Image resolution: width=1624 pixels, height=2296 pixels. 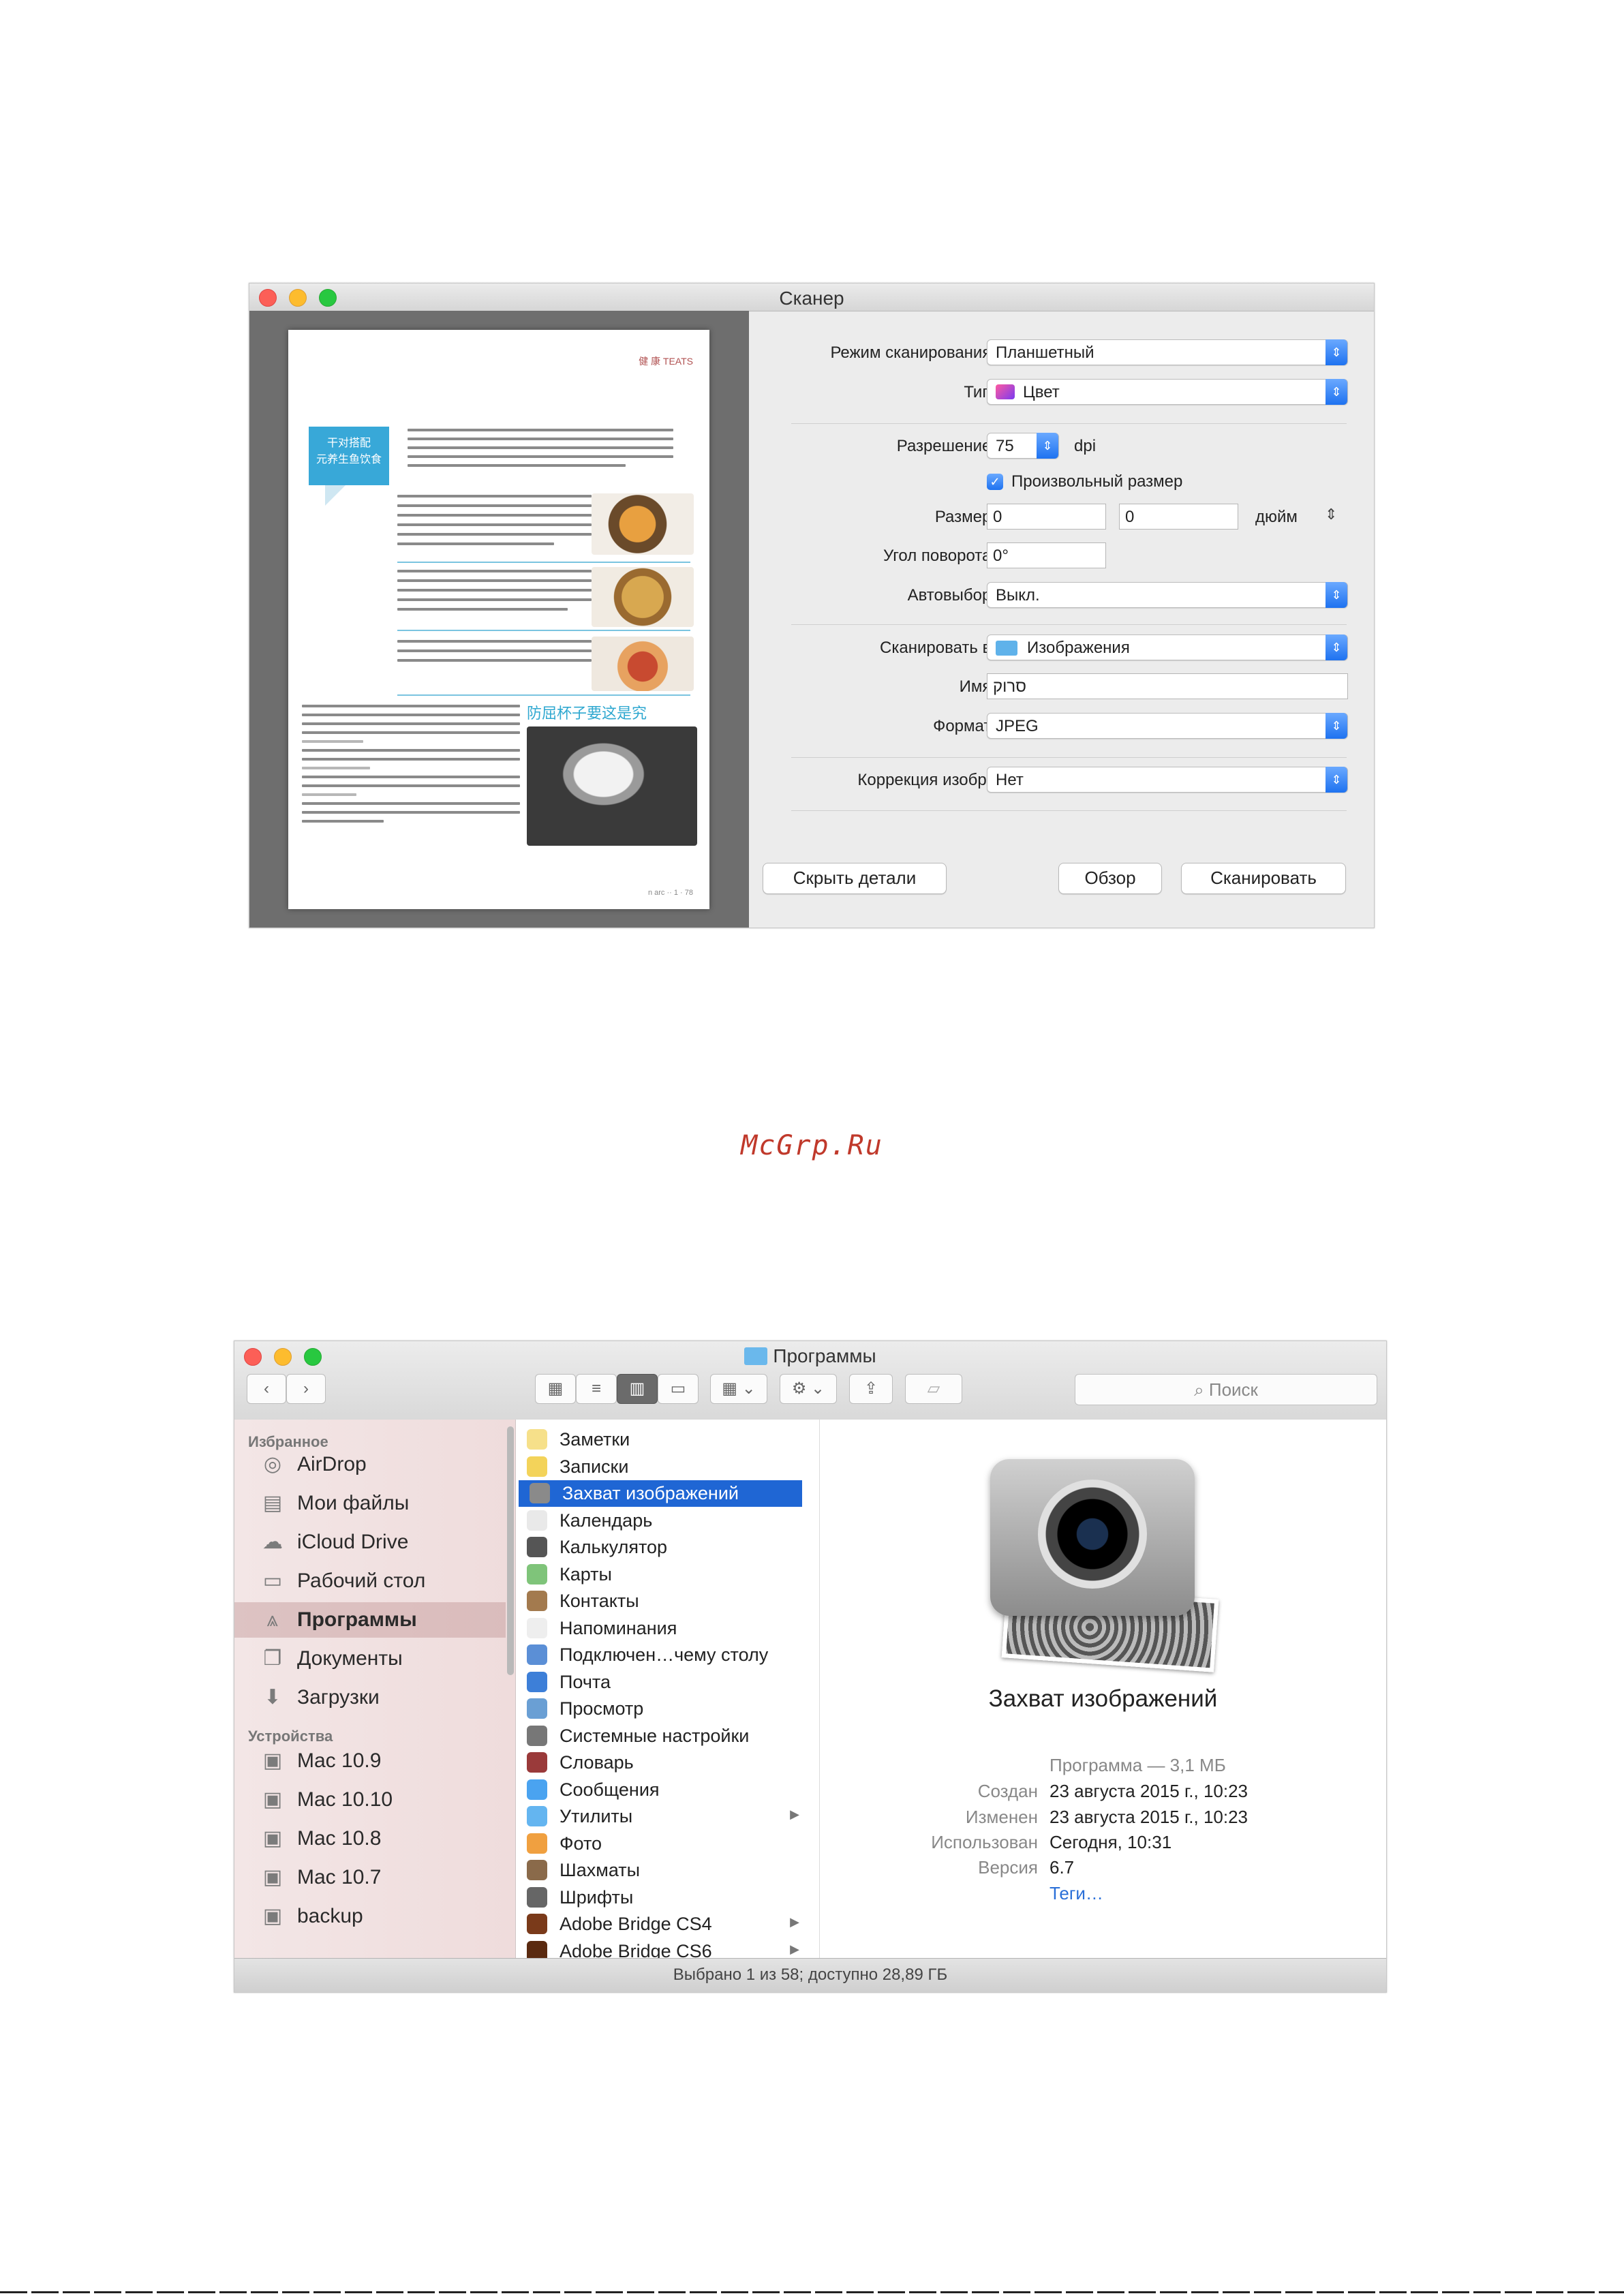 What do you see at coordinates (659, 1440) in the screenshot?
I see `app-list-item: Заметки` at bounding box center [659, 1440].